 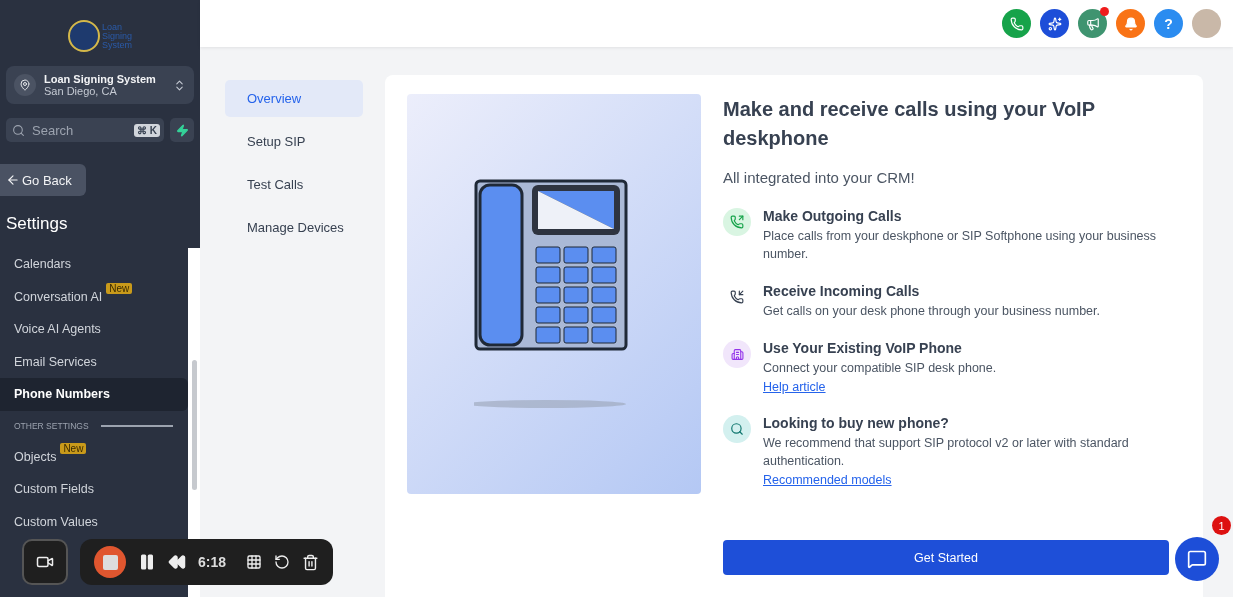 I want to click on chat-button, so click(x=1197, y=559).